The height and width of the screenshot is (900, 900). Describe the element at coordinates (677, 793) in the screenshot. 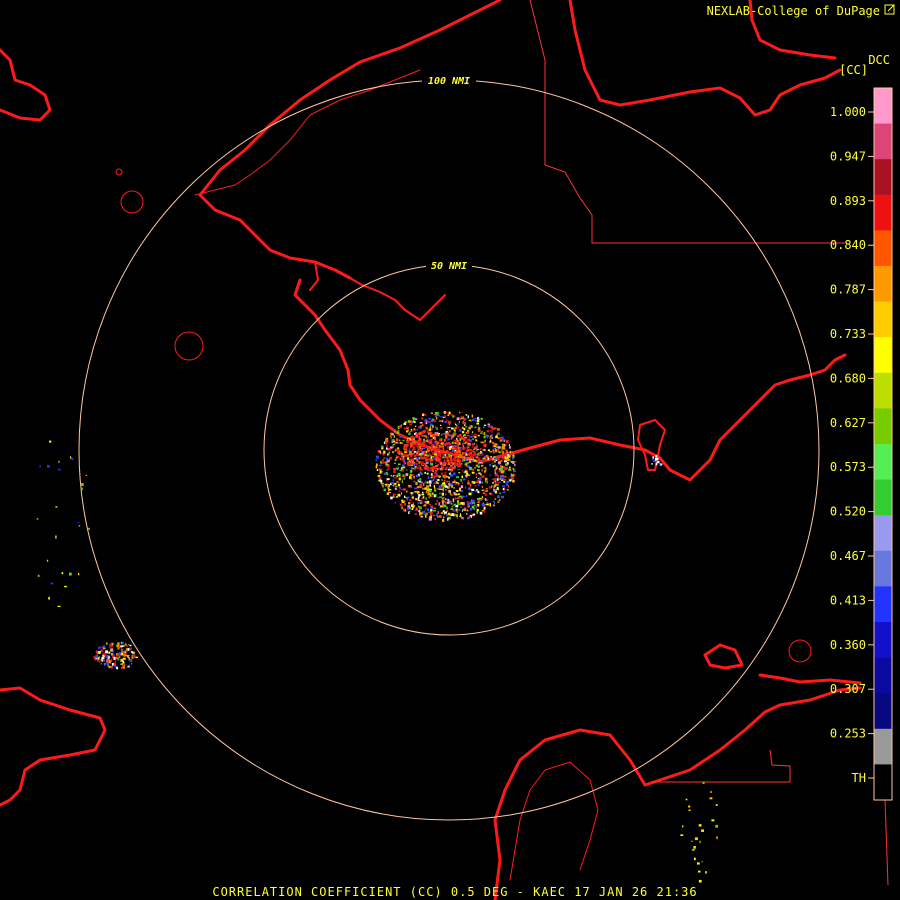

I see `coastline-south` at that location.